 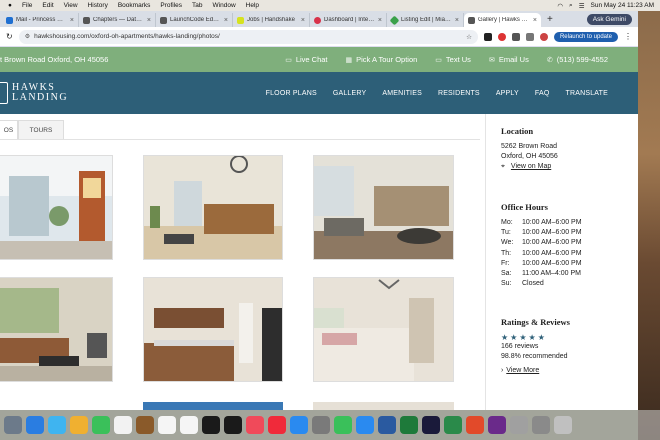 What do you see at coordinates (571, 6) in the screenshot?
I see `search-icon: ⌕` at bounding box center [571, 6].